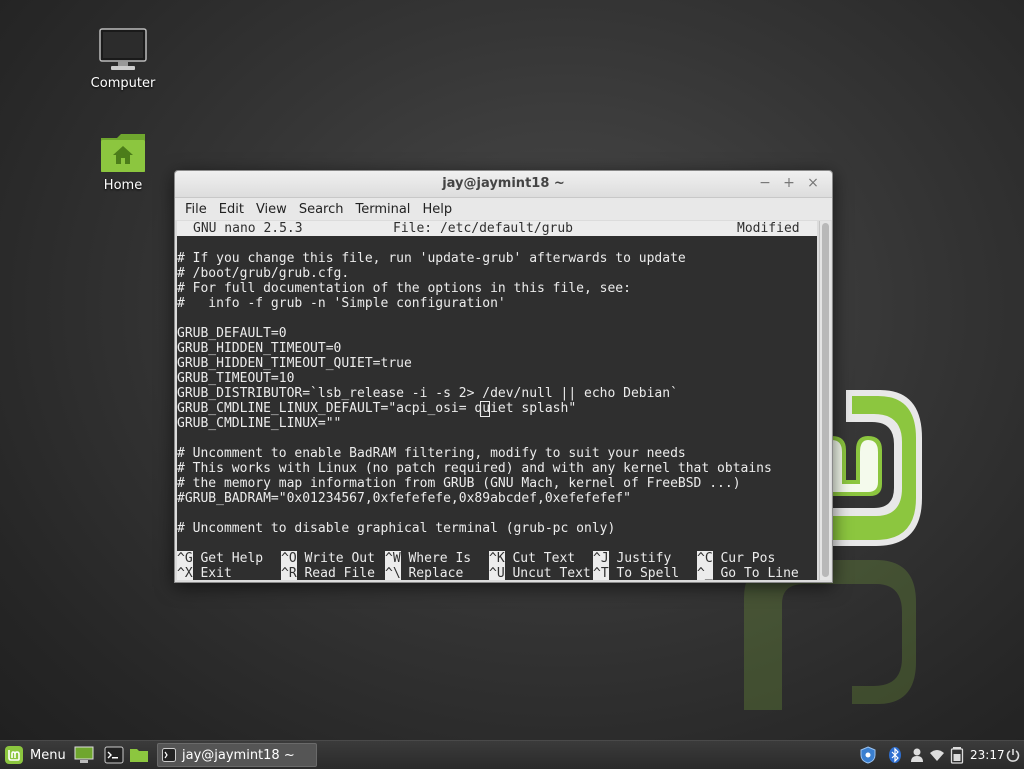 This screenshot has width=1024, height=769. What do you see at coordinates (289, 558) in the screenshot?
I see `shortcut-key: ^O` at bounding box center [289, 558].